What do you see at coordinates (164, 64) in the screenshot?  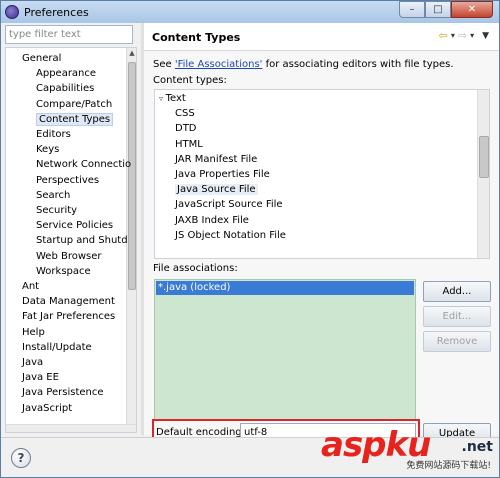 I see `description-prefix: See` at bounding box center [164, 64].